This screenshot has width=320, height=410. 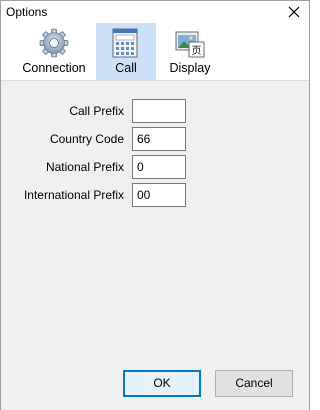 I want to click on gear-icon, so click(x=54, y=43).